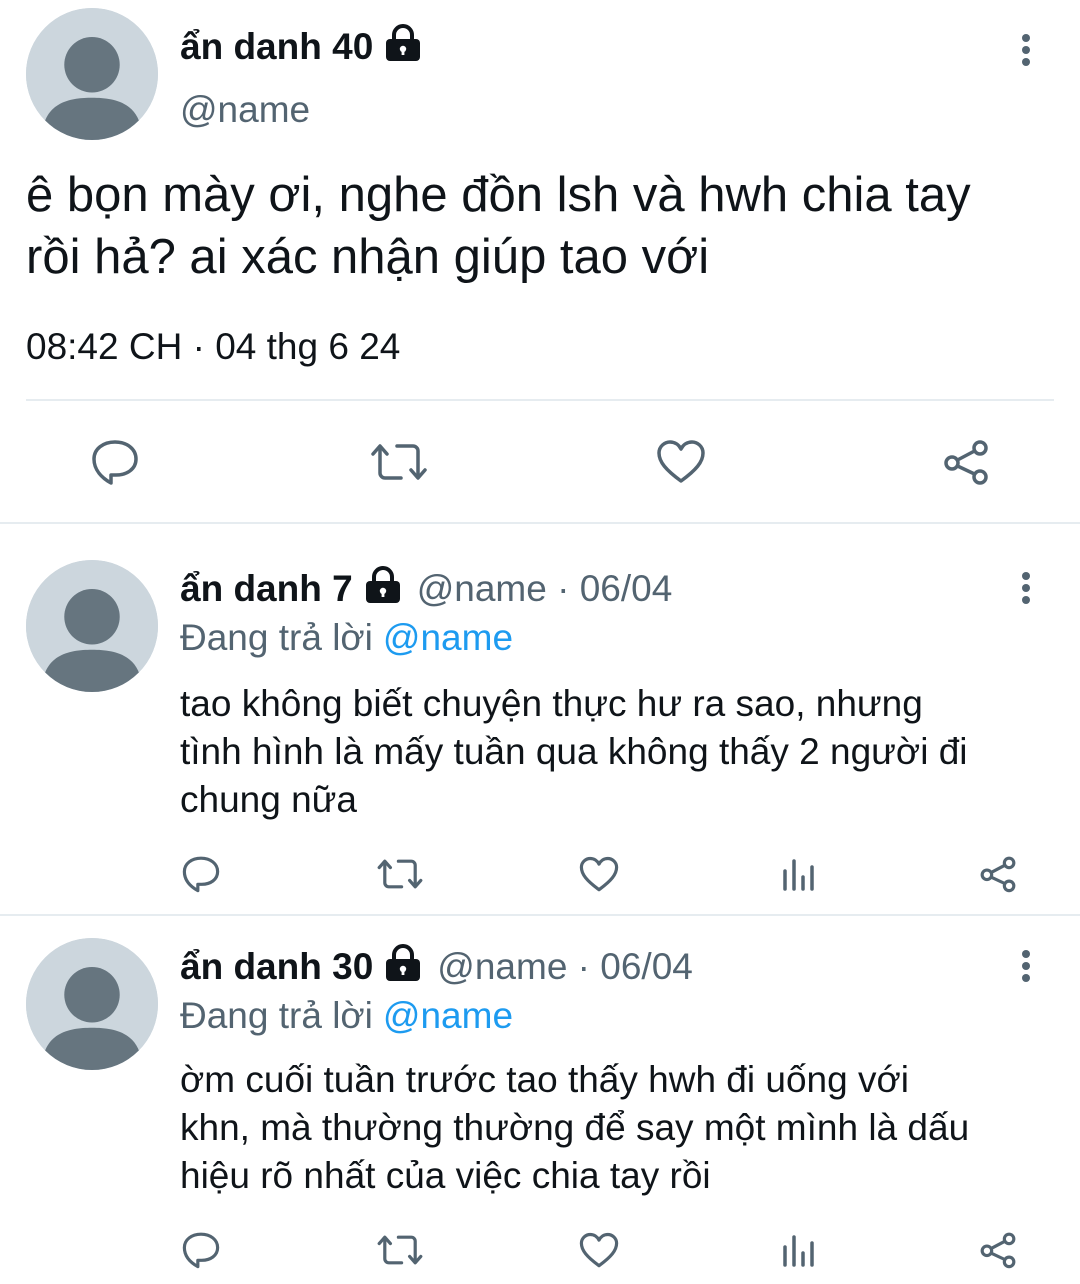 The height and width of the screenshot is (1284, 1080). What do you see at coordinates (245, 110) in the screenshot?
I see `user-handle: @name` at bounding box center [245, 110].